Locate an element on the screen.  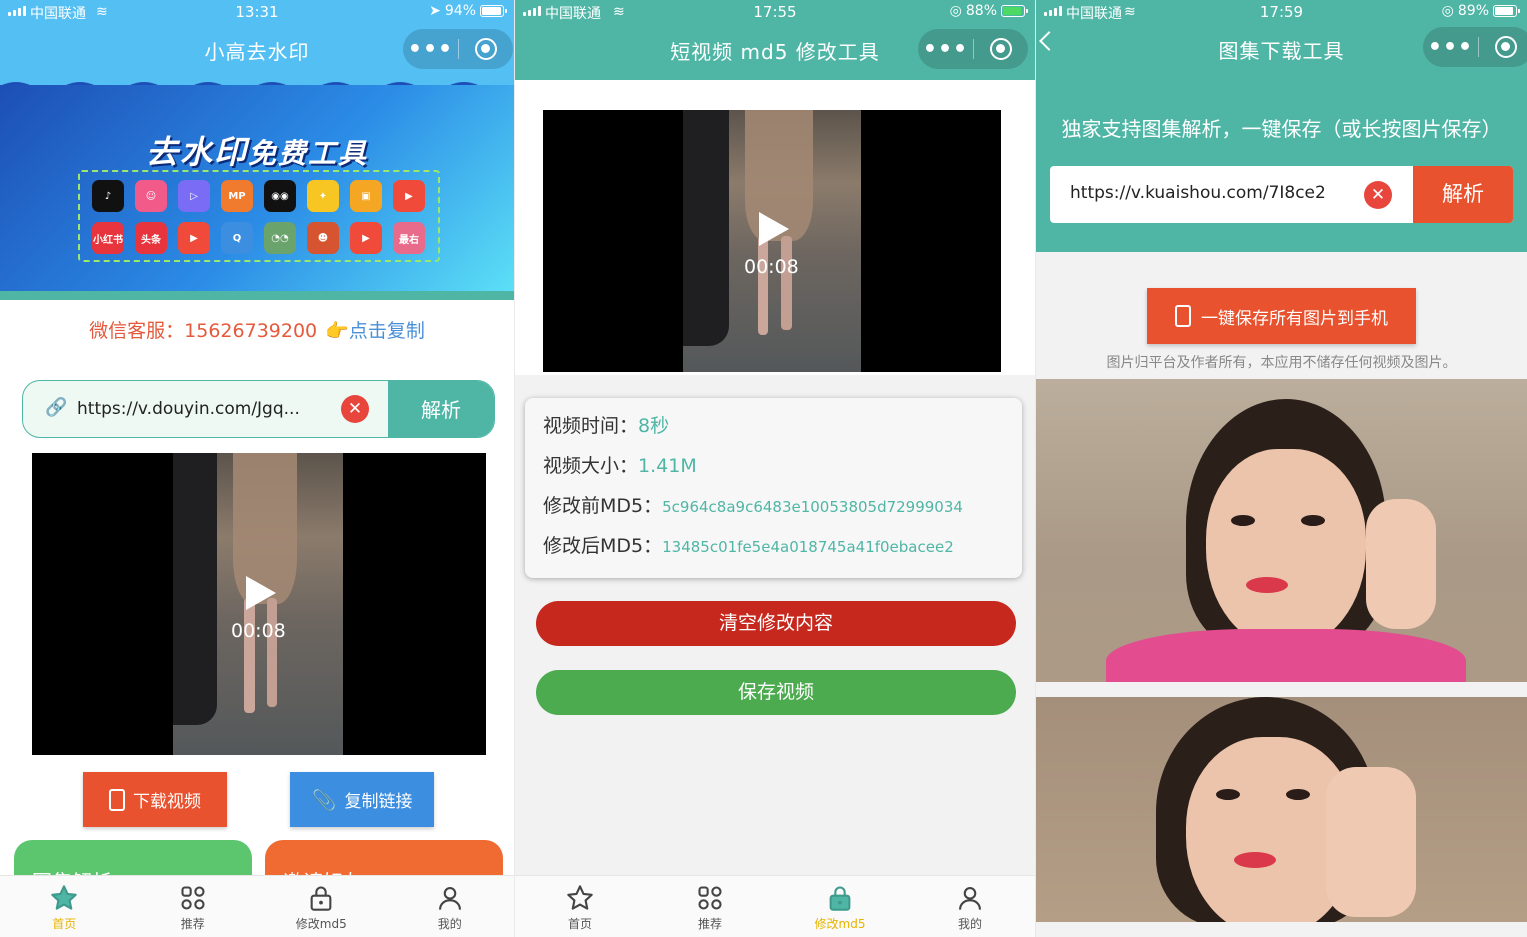
status-bar: 中国联通 ≋ 17:55 ◎ 88% is located at coordinates (775, 12).